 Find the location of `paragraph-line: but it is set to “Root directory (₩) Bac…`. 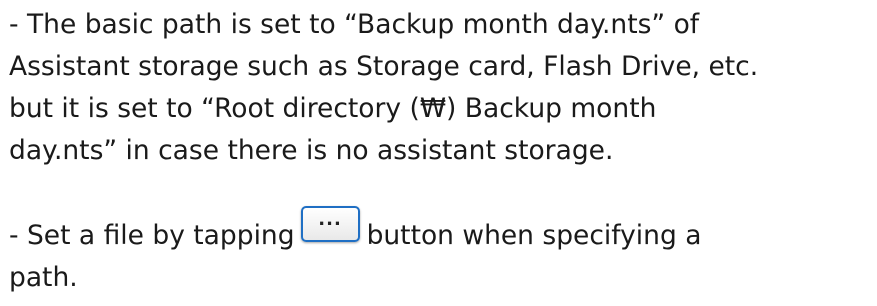

paragraph-line: but it is set to “Root directory (₩) Bac… is located at coordinates (333, 108).